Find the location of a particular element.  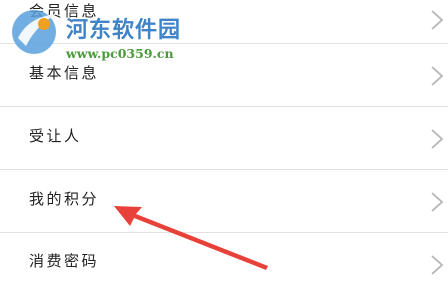

menu-item-label: 我的积分 is located at coordinates (64, 199).